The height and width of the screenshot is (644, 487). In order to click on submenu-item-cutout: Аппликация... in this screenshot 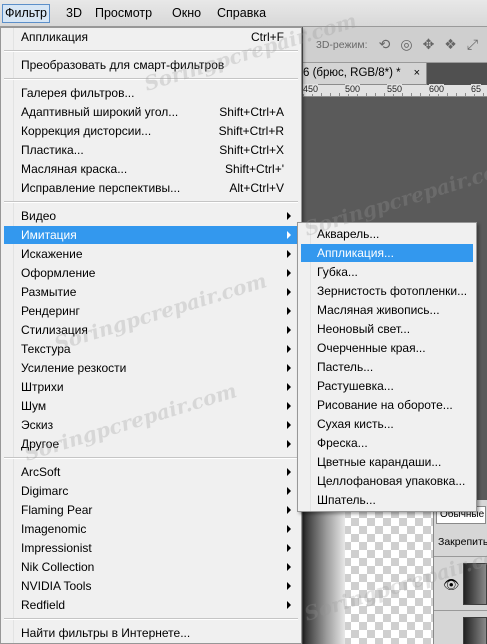, I will do `click(387, 253)`.